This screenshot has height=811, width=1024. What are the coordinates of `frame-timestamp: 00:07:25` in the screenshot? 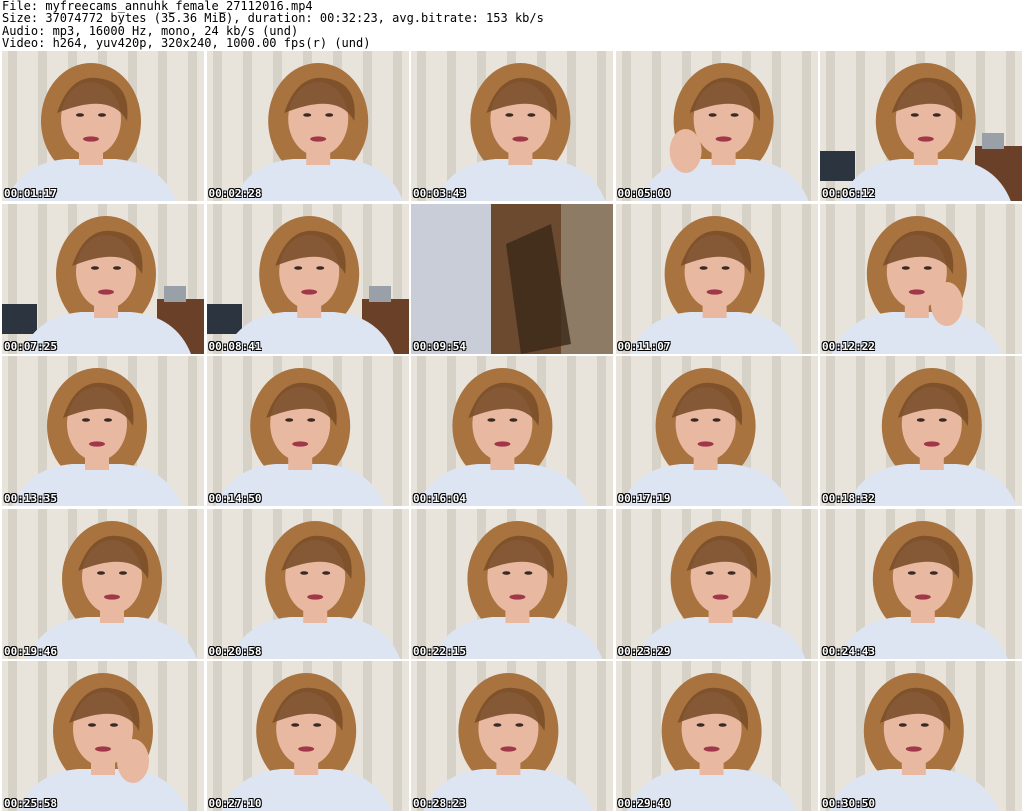 It's located at (30, 346).